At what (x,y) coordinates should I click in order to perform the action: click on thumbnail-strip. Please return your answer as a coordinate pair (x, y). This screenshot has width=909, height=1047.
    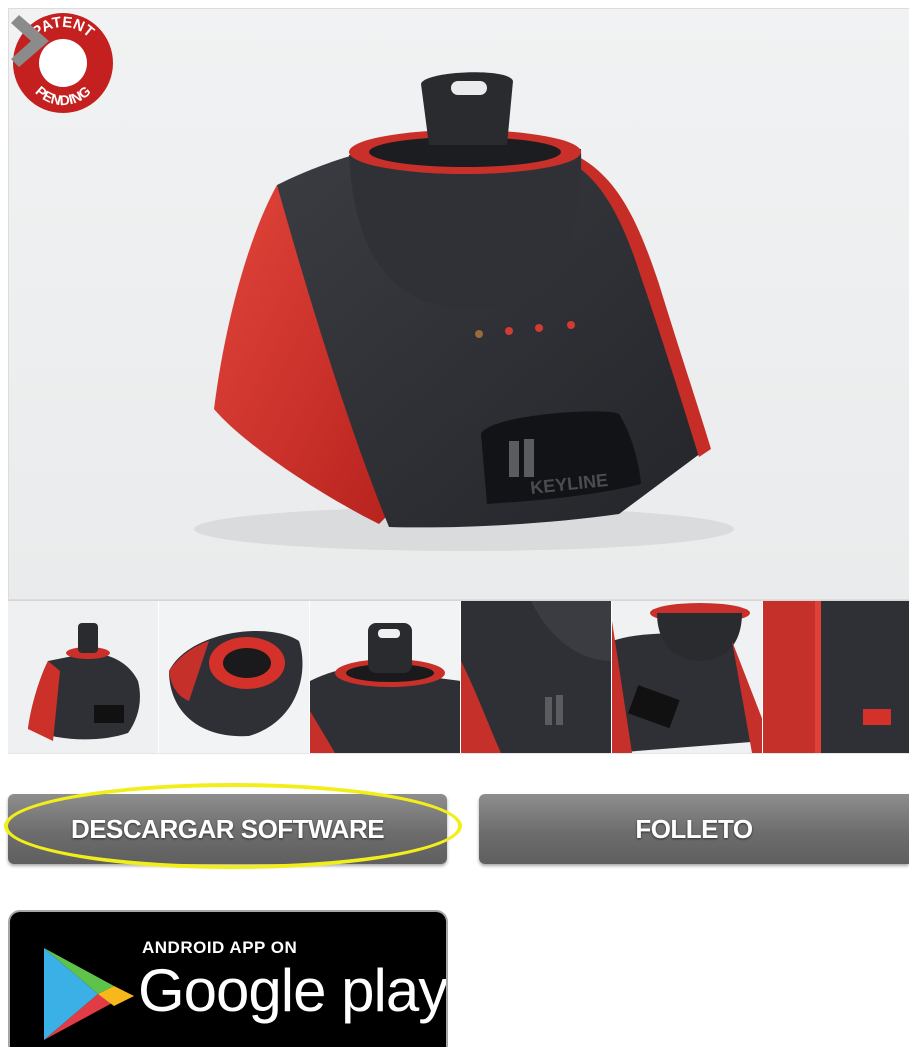
    Looking at the image, I should click on (458, 677).